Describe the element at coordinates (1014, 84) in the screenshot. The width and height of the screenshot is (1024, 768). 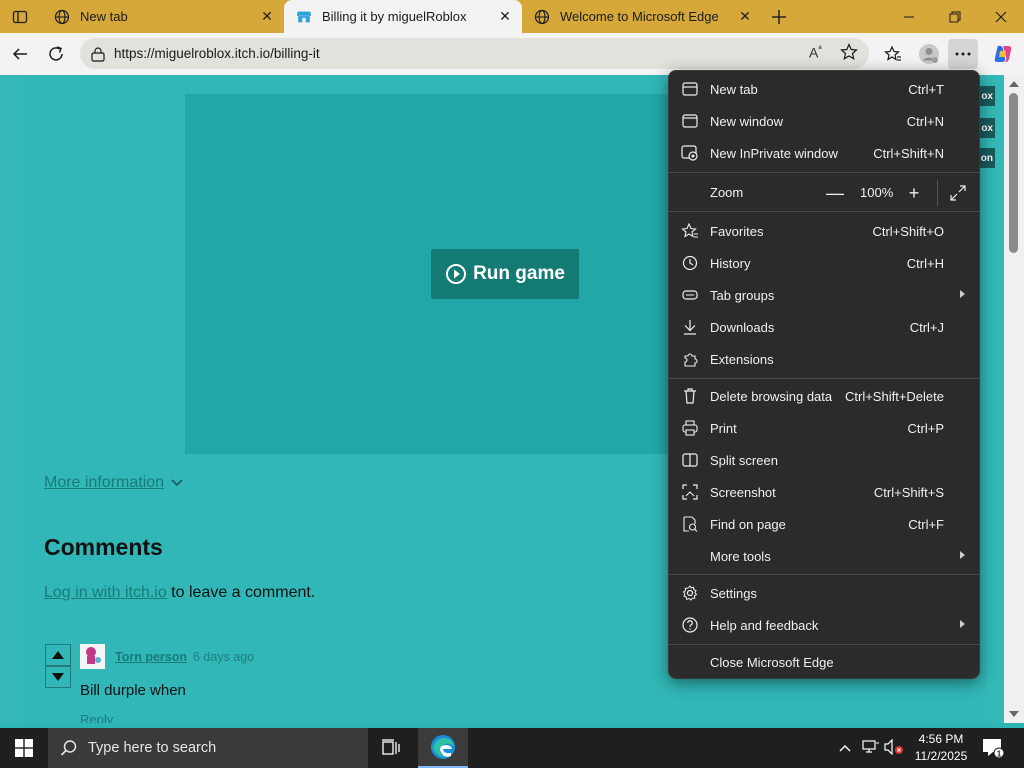
I see `scroll-up-arrow-icon` at that location.